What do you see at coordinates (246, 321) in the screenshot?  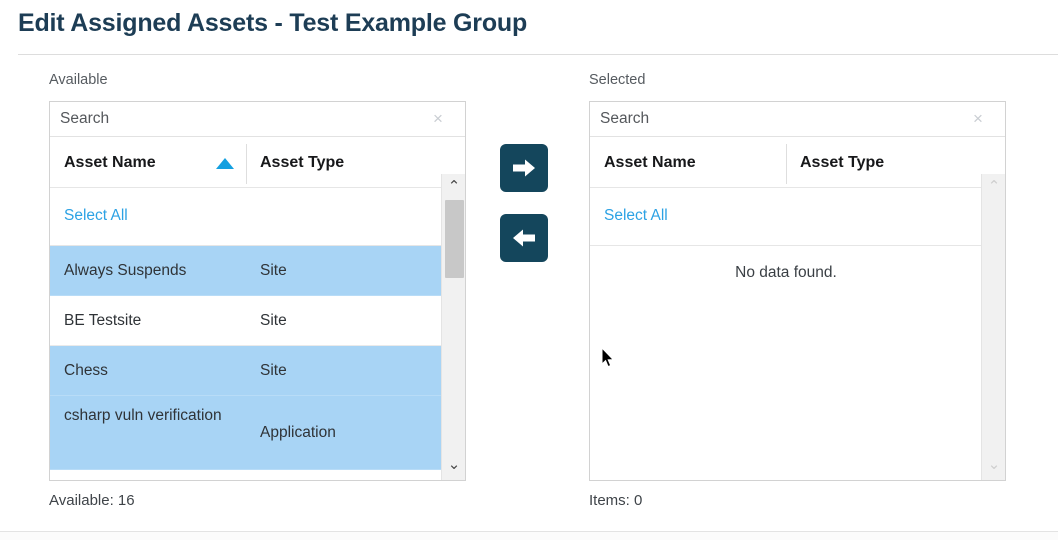 I see `table-row: BE Testsite Site` at bounding box center [246, 321].